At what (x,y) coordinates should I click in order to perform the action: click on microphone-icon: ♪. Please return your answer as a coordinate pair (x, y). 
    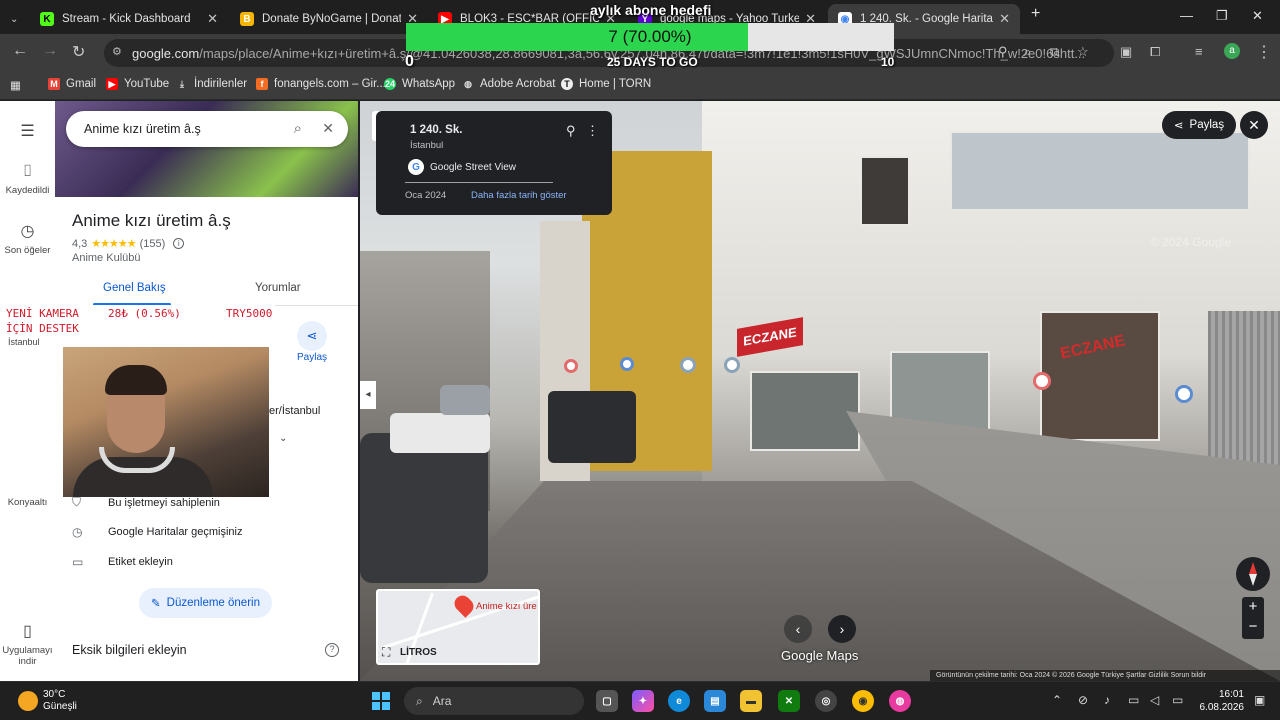
    Looking at the image, I should click on (1107, 700).